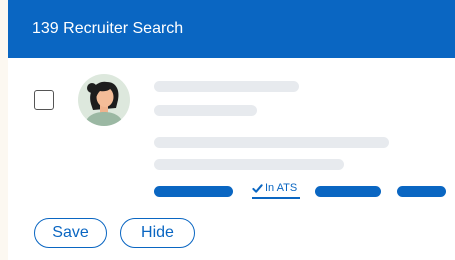 This screenshot has width=455, height=260. I want to click on hide-button: Hide, so click(157, 233).